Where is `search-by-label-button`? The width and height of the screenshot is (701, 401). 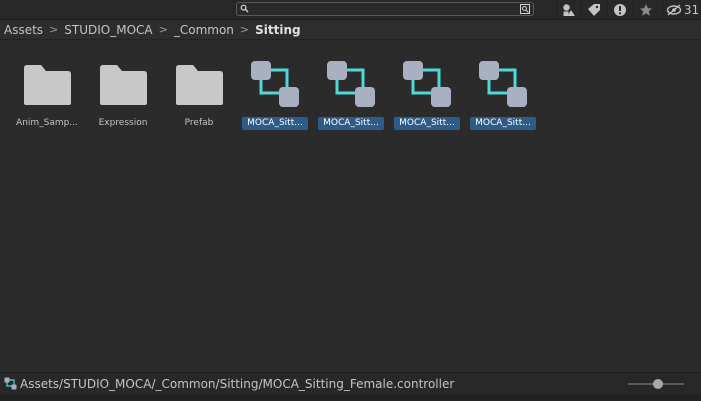 search-by-label-button is located at coordinates (593, 9).